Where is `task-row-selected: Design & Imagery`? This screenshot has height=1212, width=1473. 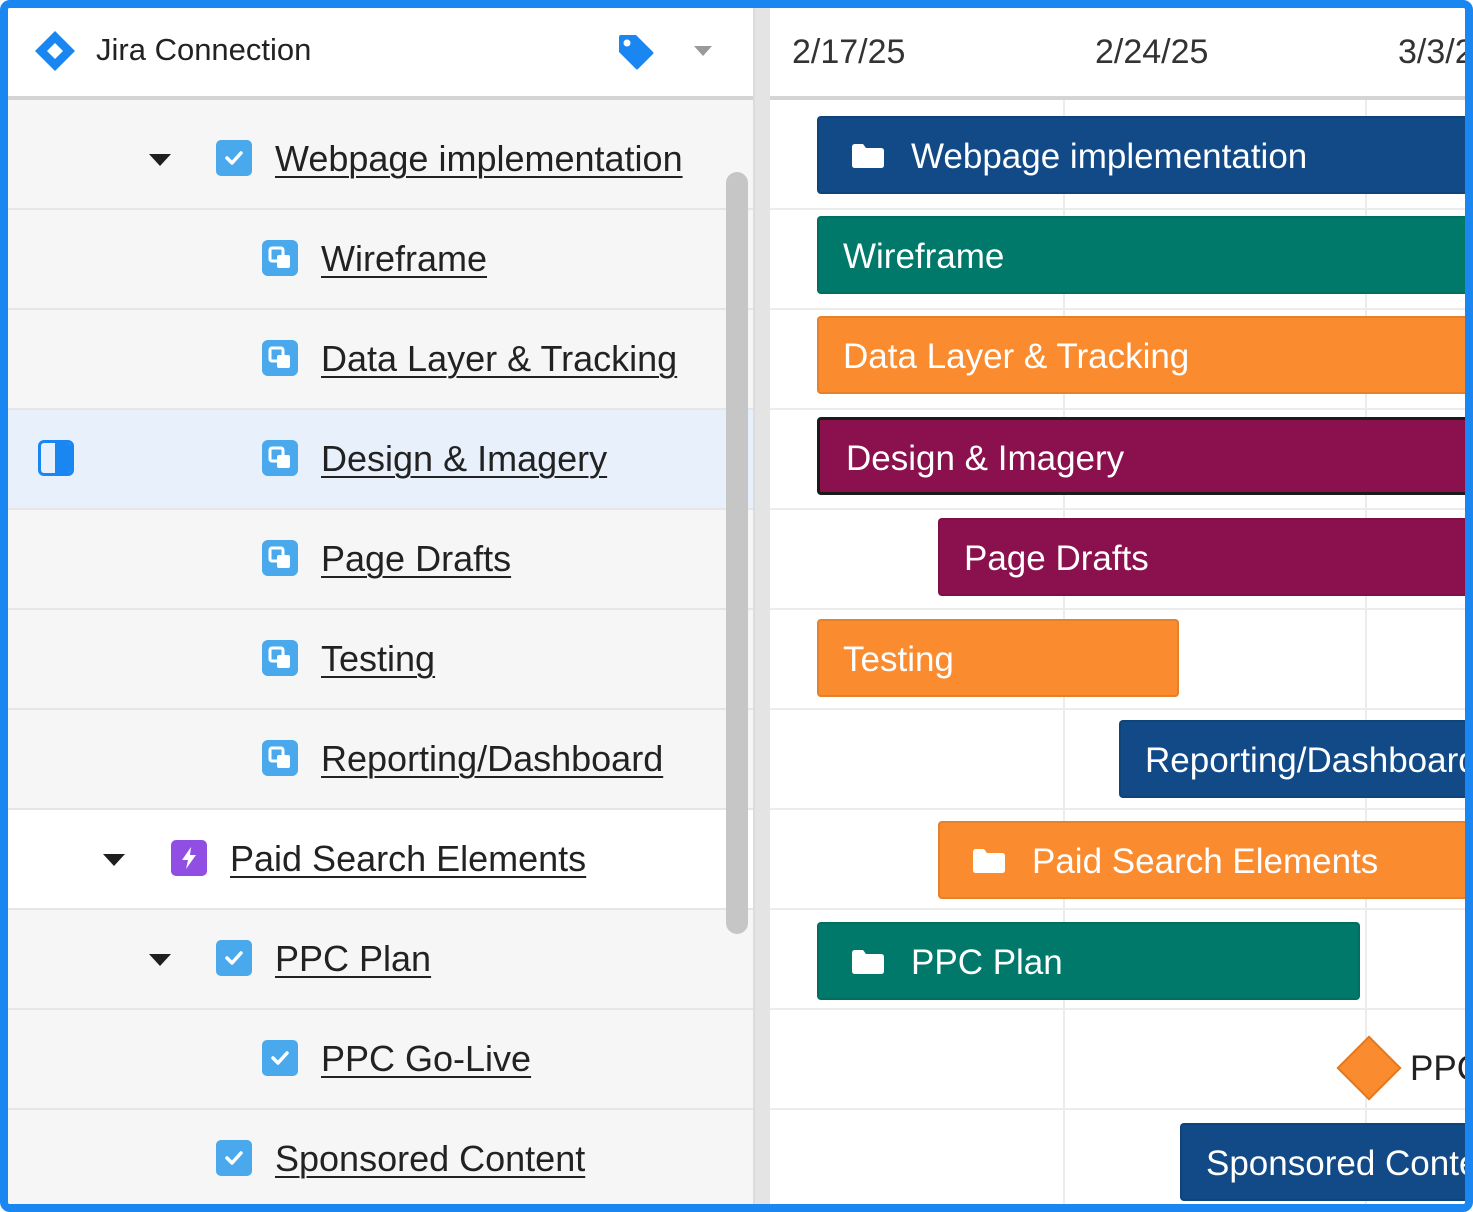
task-row-selected: Design & Imagery is located at coordinates (380, 460).